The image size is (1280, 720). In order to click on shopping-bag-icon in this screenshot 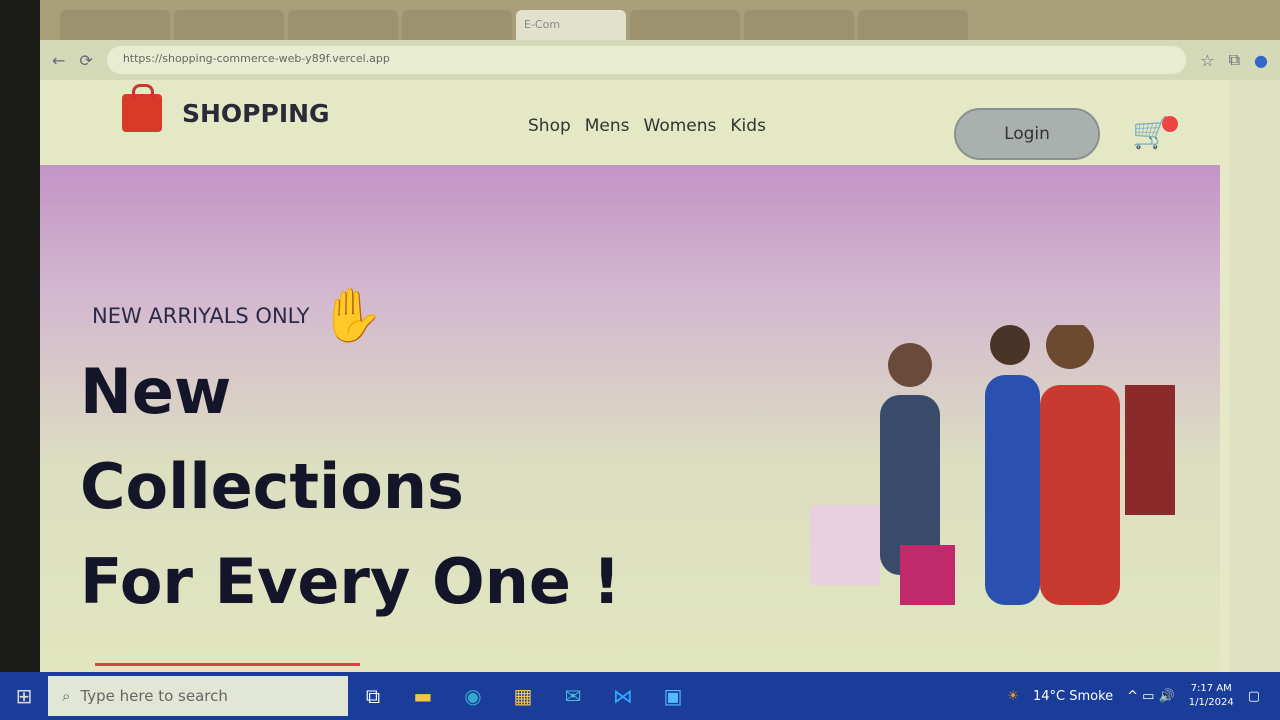, I will do `click(142, 108)`.